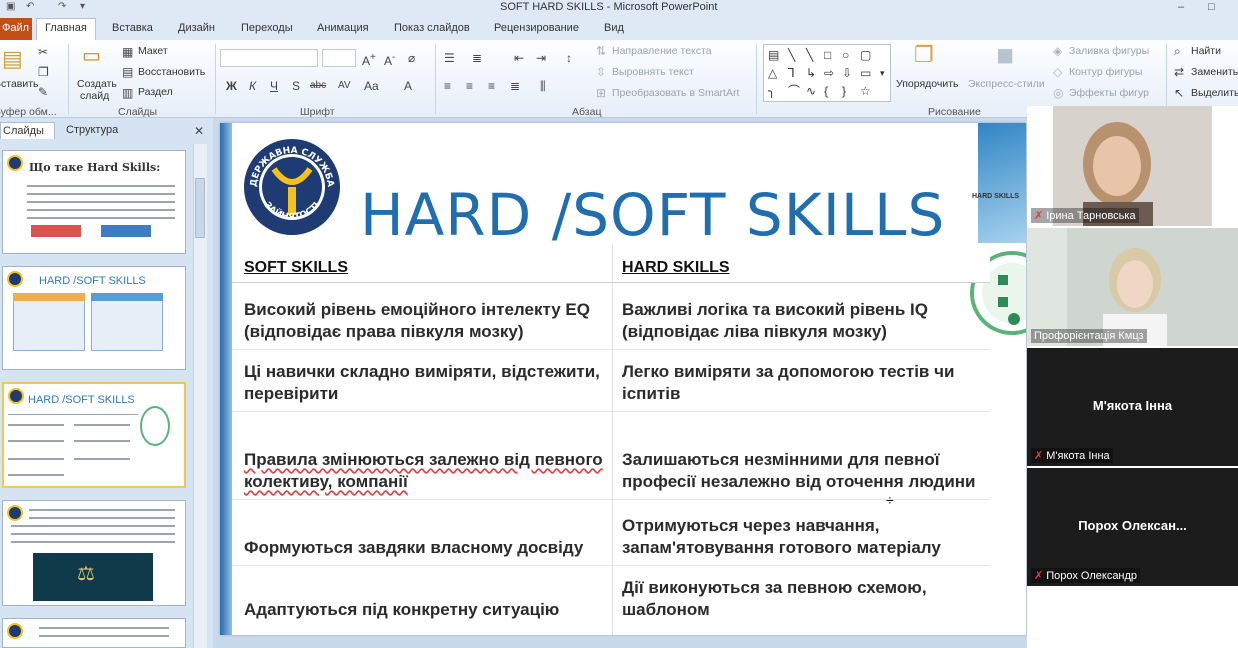  Describe the element at coordinates (389, 59) in the screenshot. I see `shrink-font-icon: A-` at that location.